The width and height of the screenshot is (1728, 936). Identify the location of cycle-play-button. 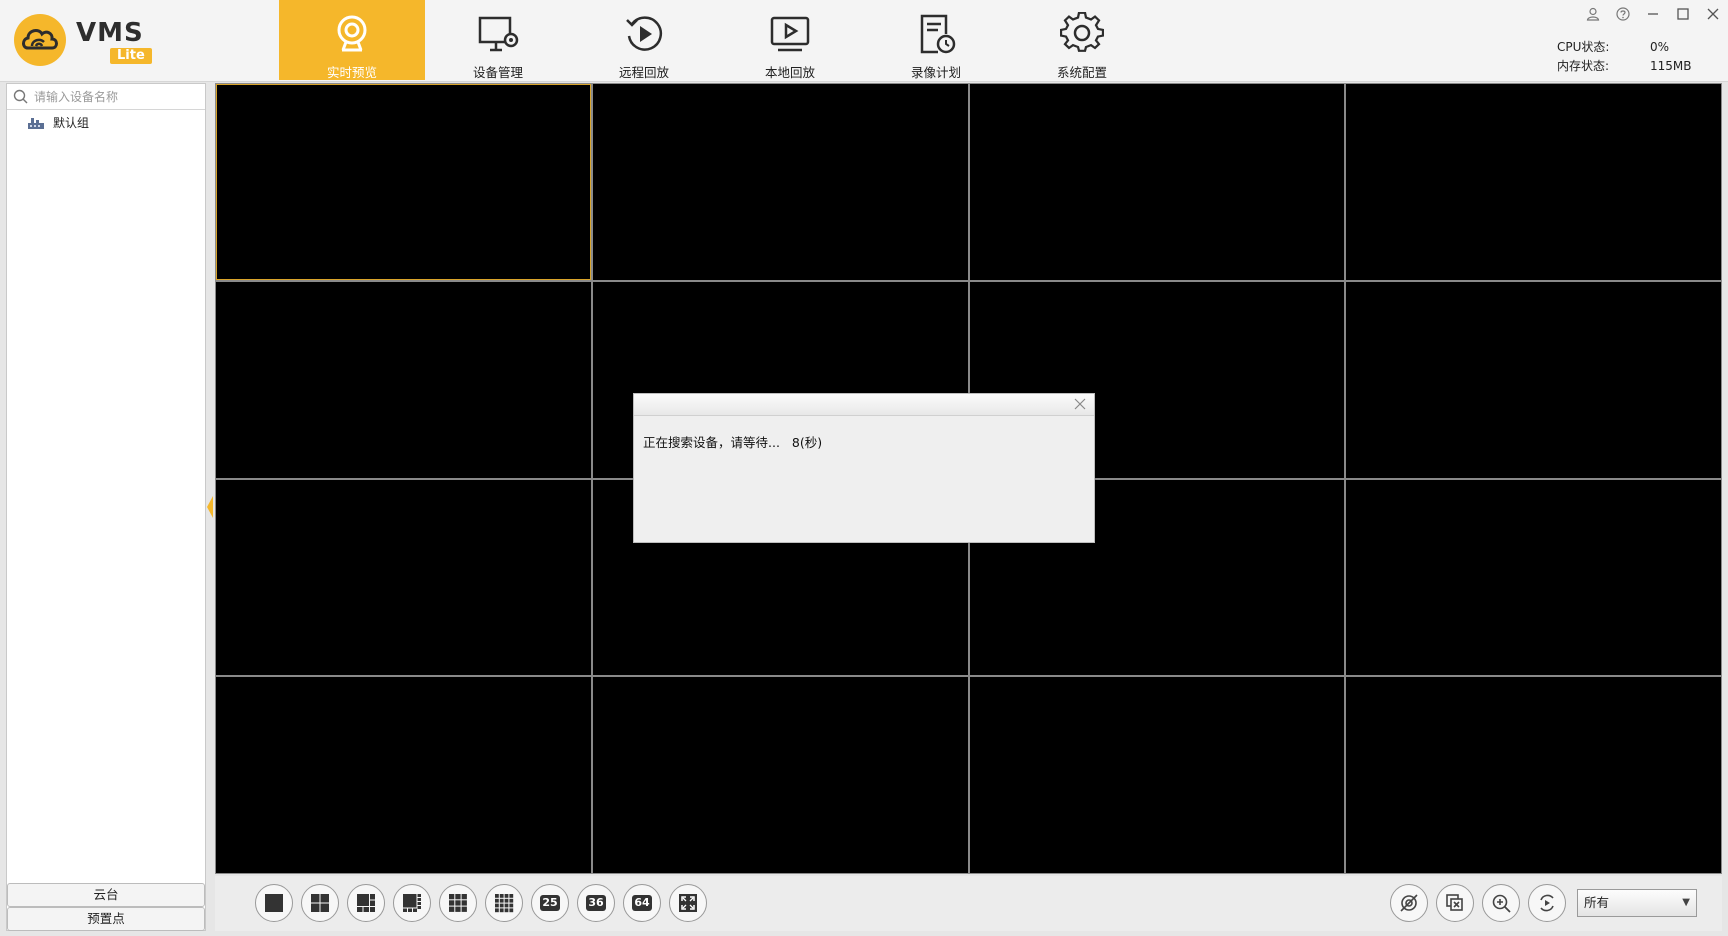
(1547, 903).